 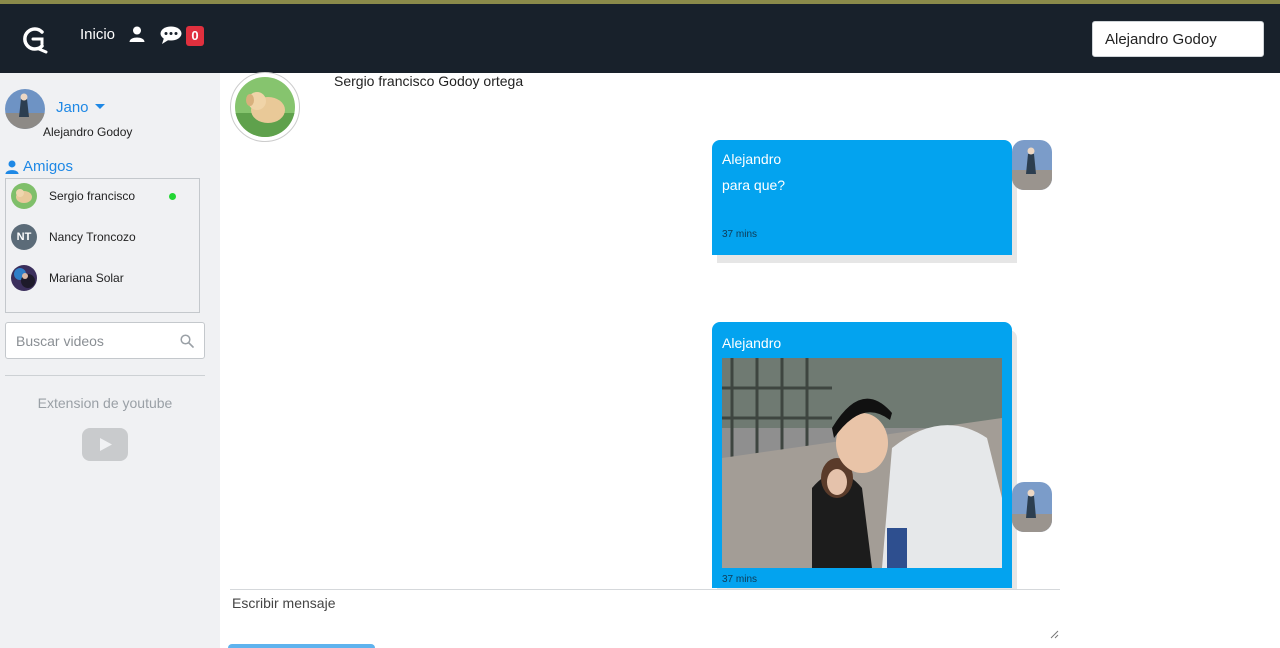 What do you see at coordinates (35, 39) in the screenshot?
I see `logo-icon` at bounding box center [35, 39].